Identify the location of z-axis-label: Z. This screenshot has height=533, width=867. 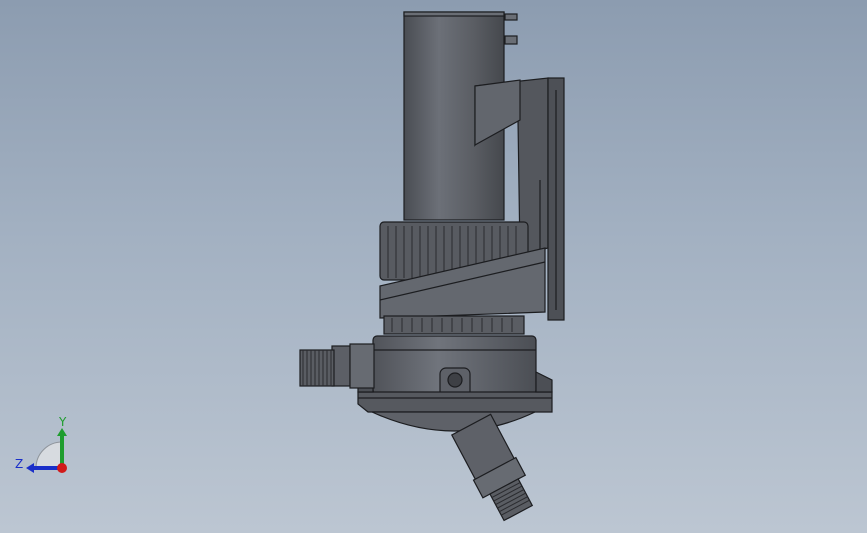
(19, 464).